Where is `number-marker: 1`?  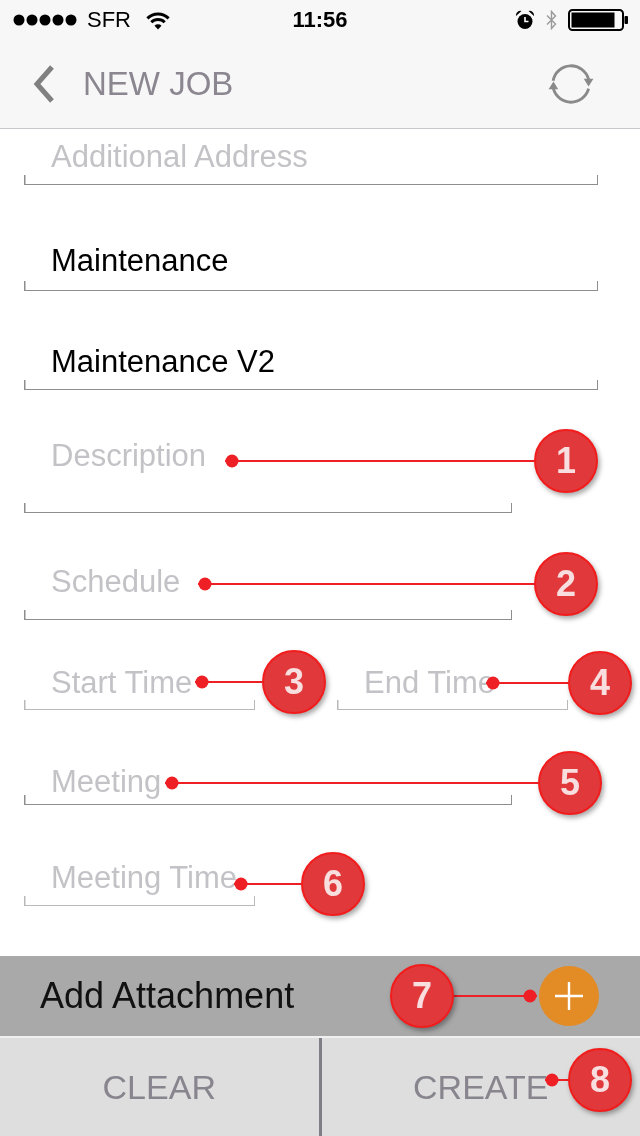 number-marker: 1 is located at coordinates (566, 461).